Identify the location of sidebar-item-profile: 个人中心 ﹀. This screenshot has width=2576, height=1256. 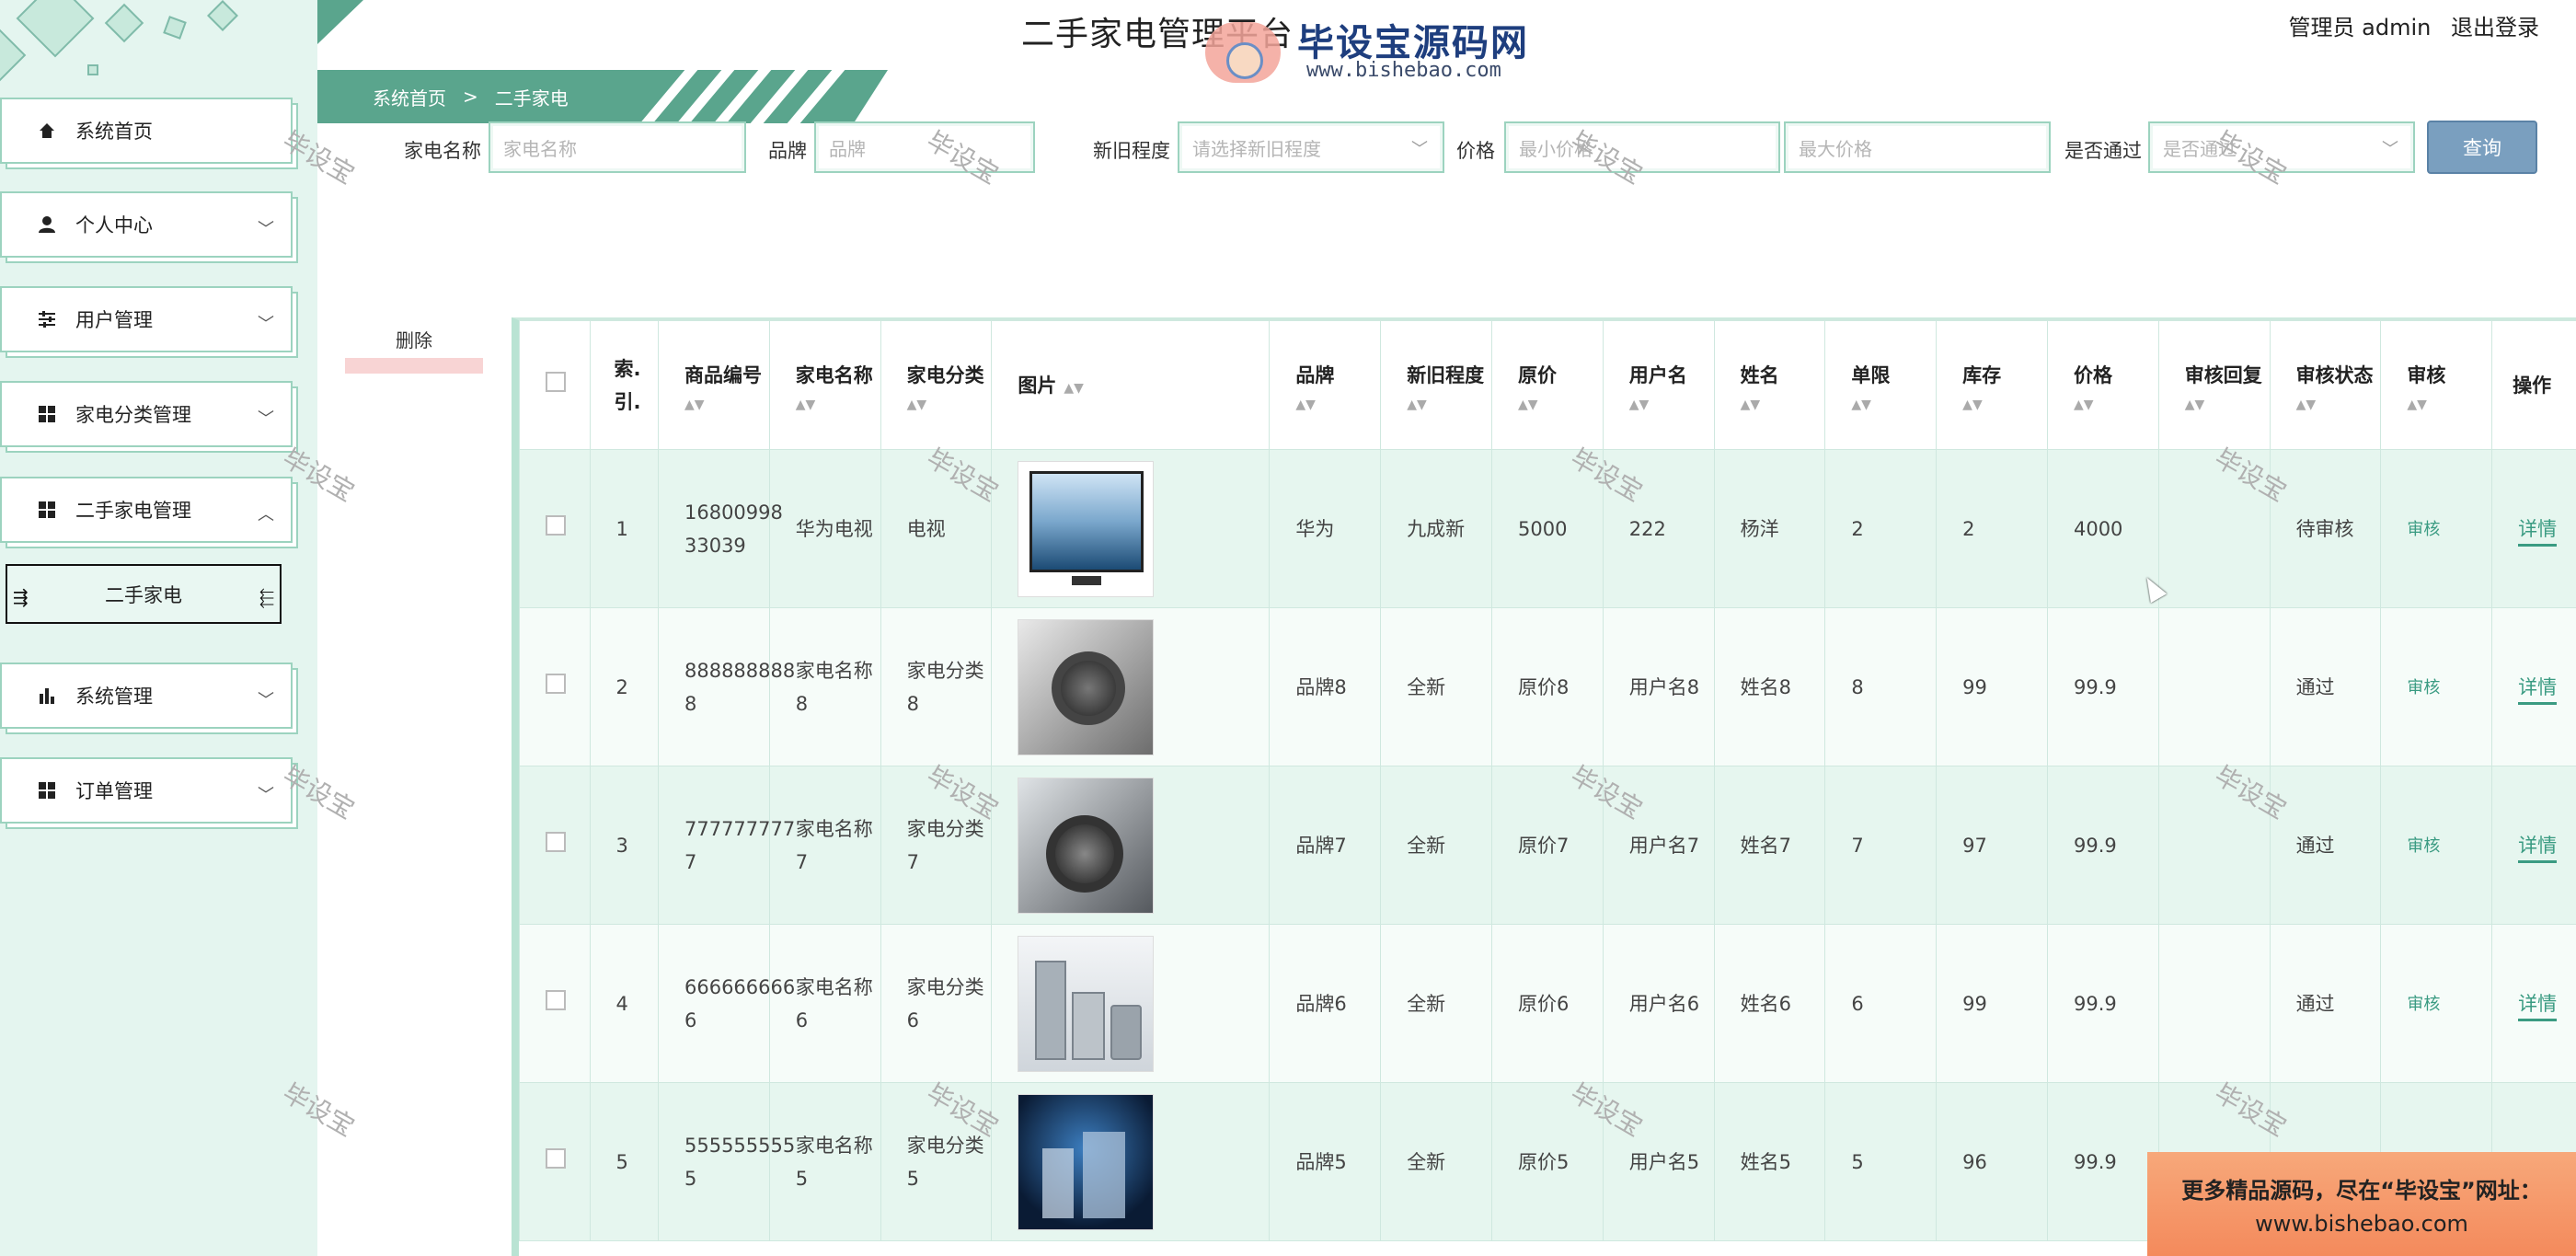
(146, 224).